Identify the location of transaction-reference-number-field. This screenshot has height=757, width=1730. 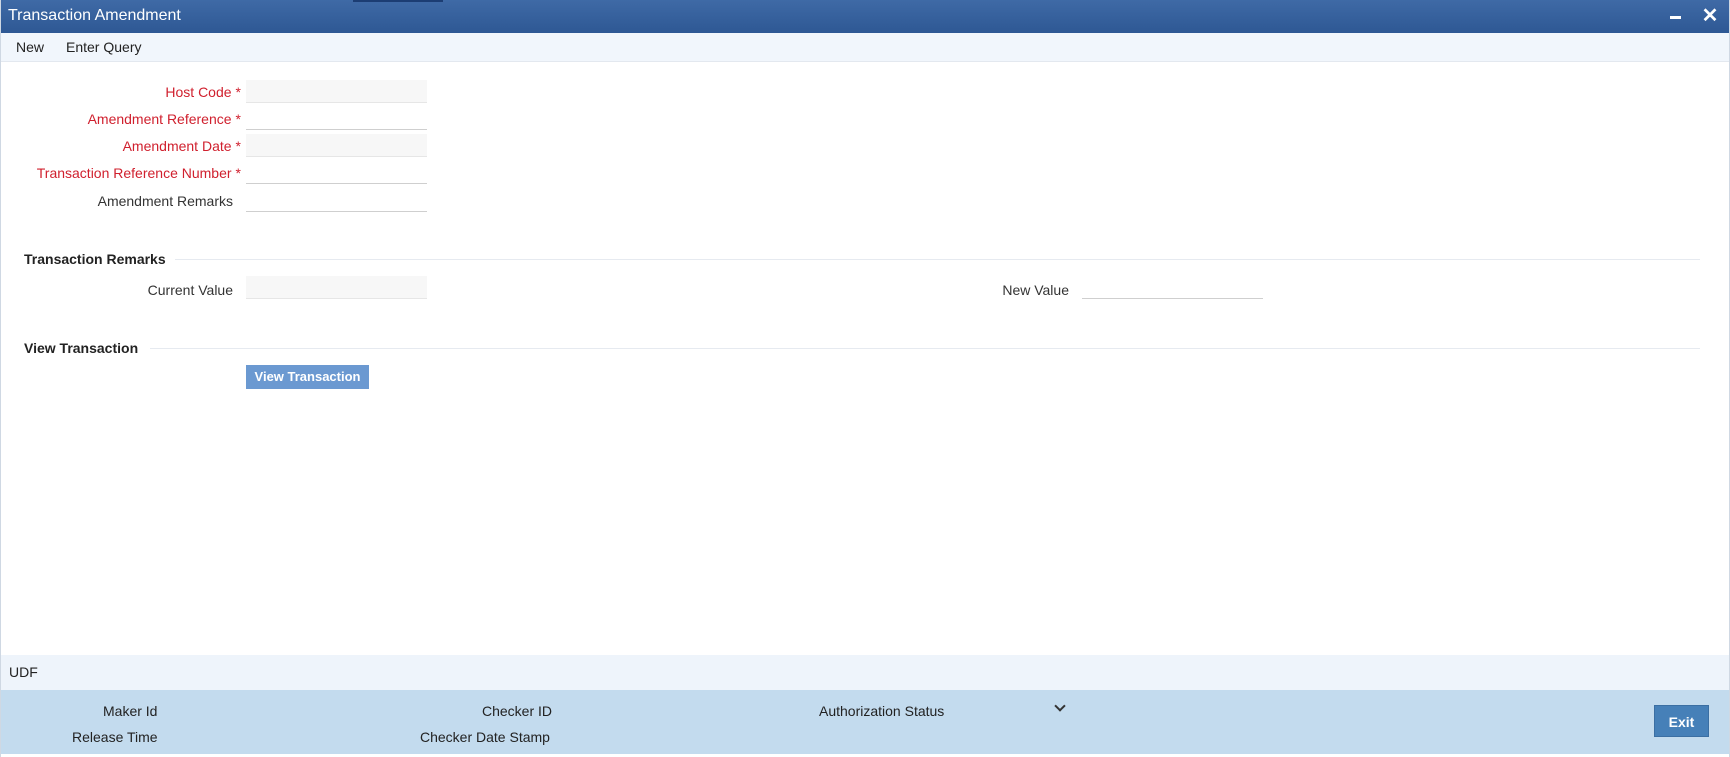
(336, 172).